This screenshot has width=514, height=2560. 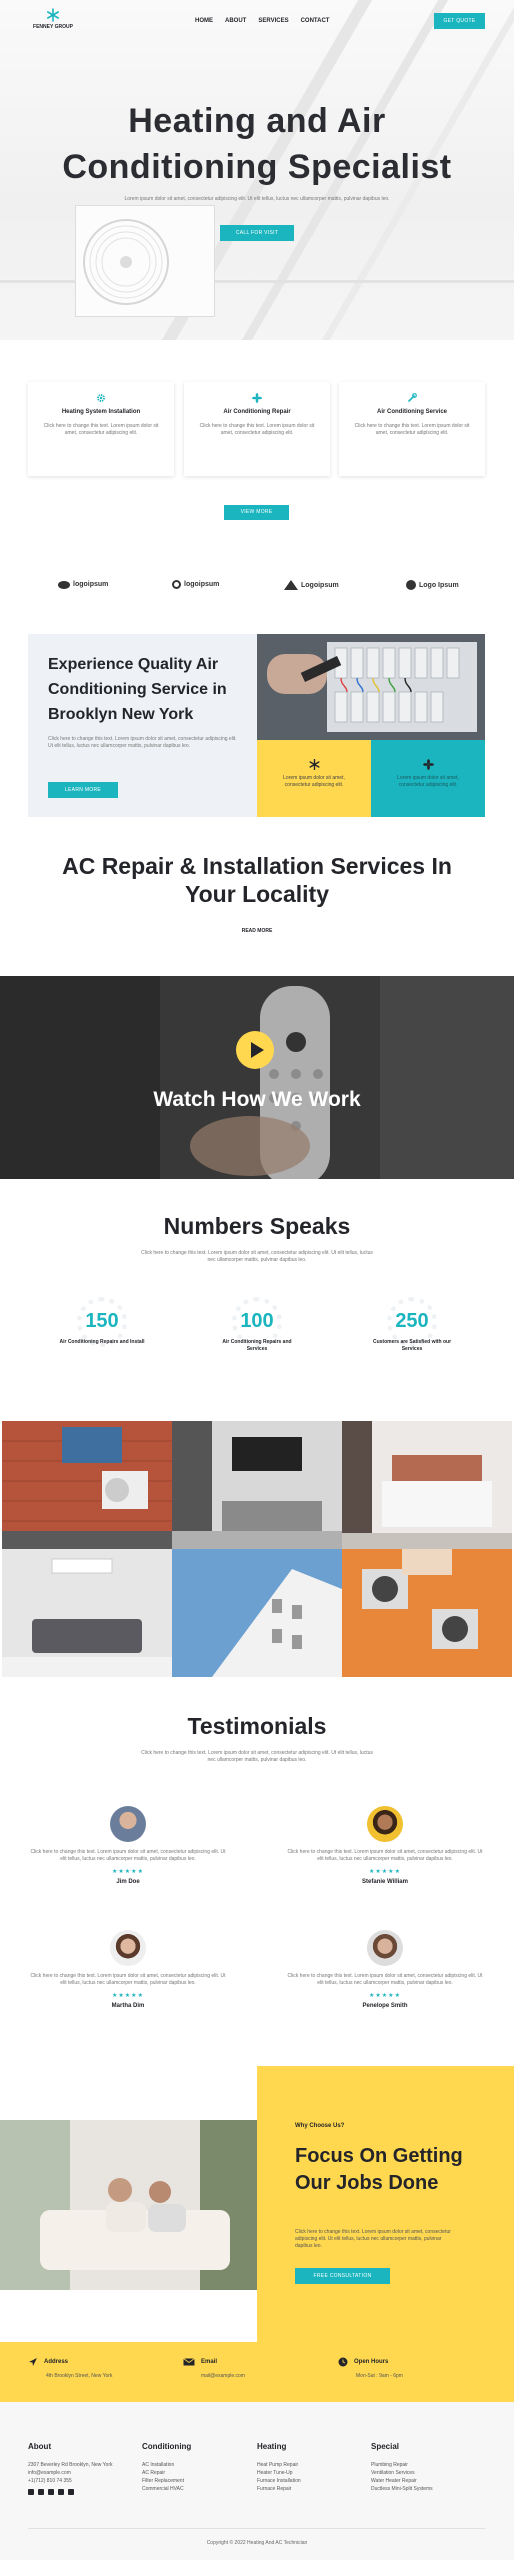 What do you see at coordinates (315, 21) in the screenshot?
I see `nav-contact: CONTACT` at bounding box center [315, 21].